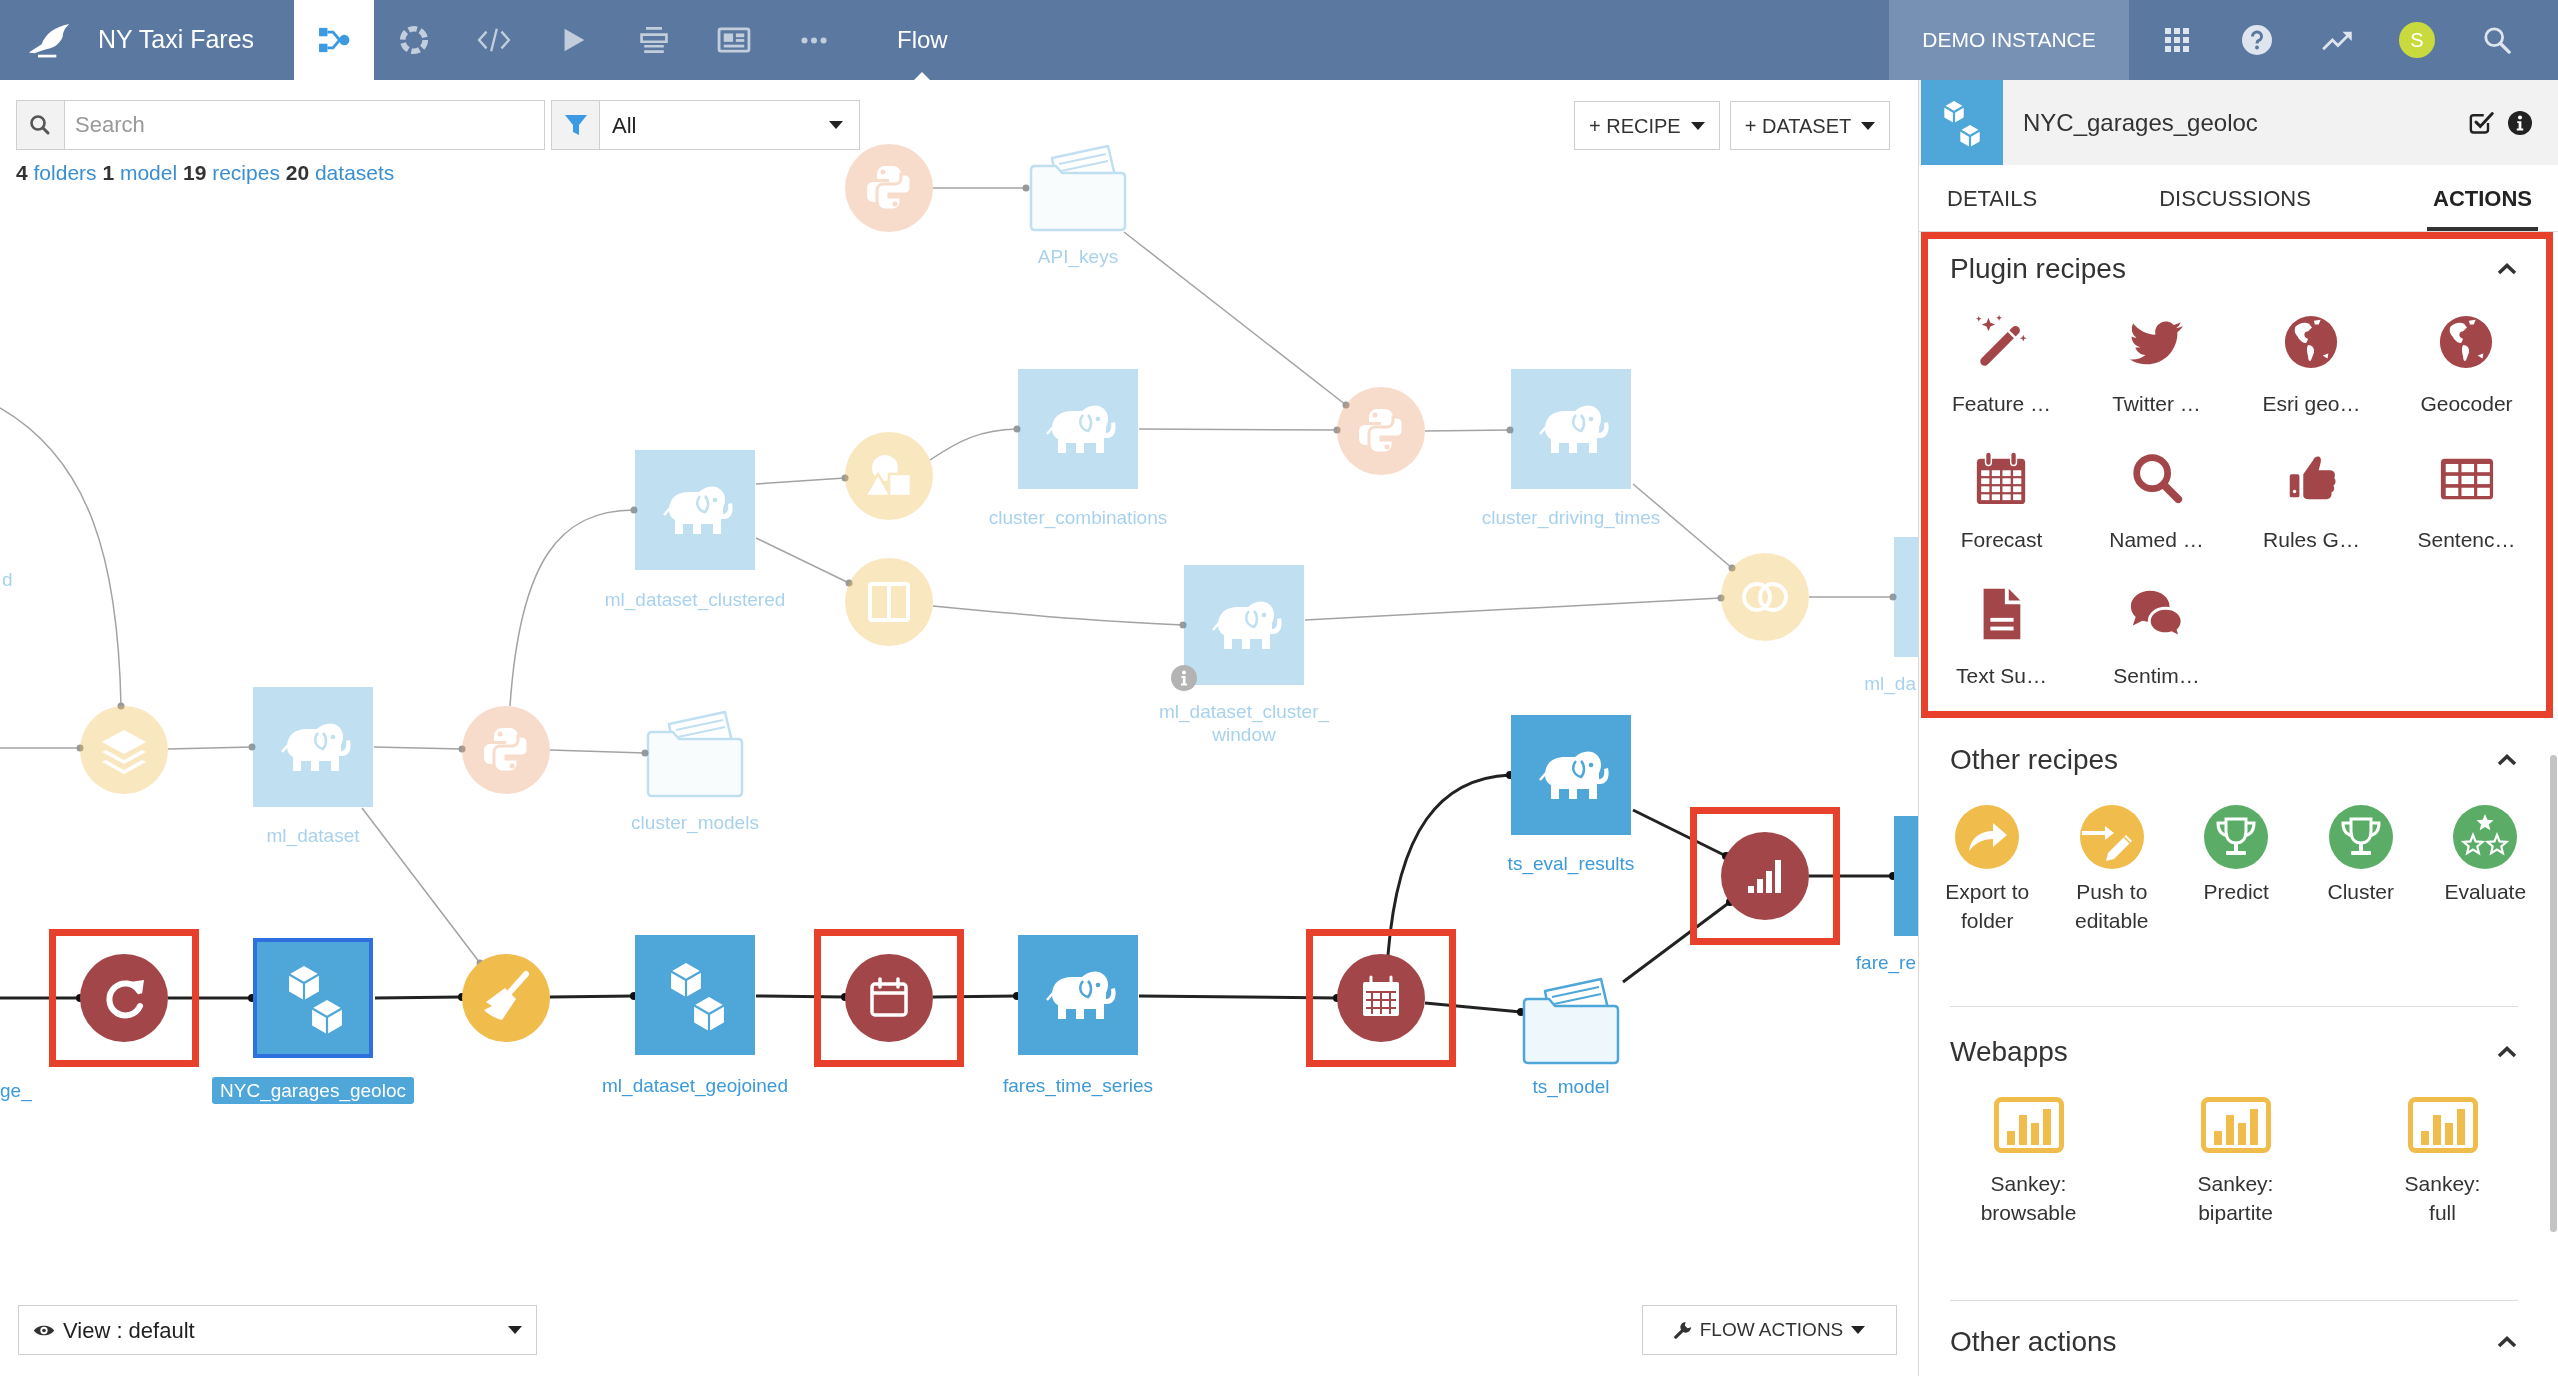 Image resolution: width=2558 pixels, height=1376 pixels. Describe the element at coordinates (2442, 1162) in the screenshot. I see `webapp-item: Sankey: full` at that location.